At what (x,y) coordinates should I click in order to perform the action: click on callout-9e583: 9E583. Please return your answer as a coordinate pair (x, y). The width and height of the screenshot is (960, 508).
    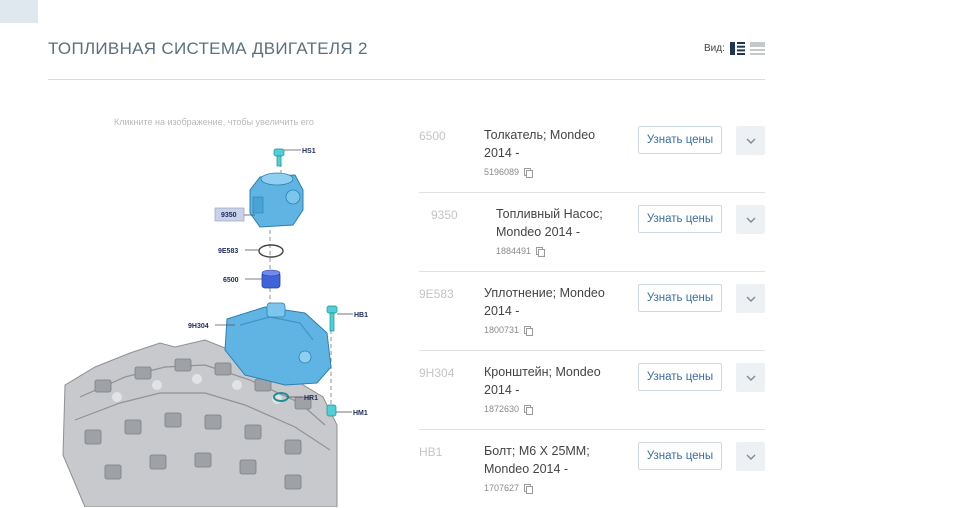
    Looking at the image, I should click on (228, 251).